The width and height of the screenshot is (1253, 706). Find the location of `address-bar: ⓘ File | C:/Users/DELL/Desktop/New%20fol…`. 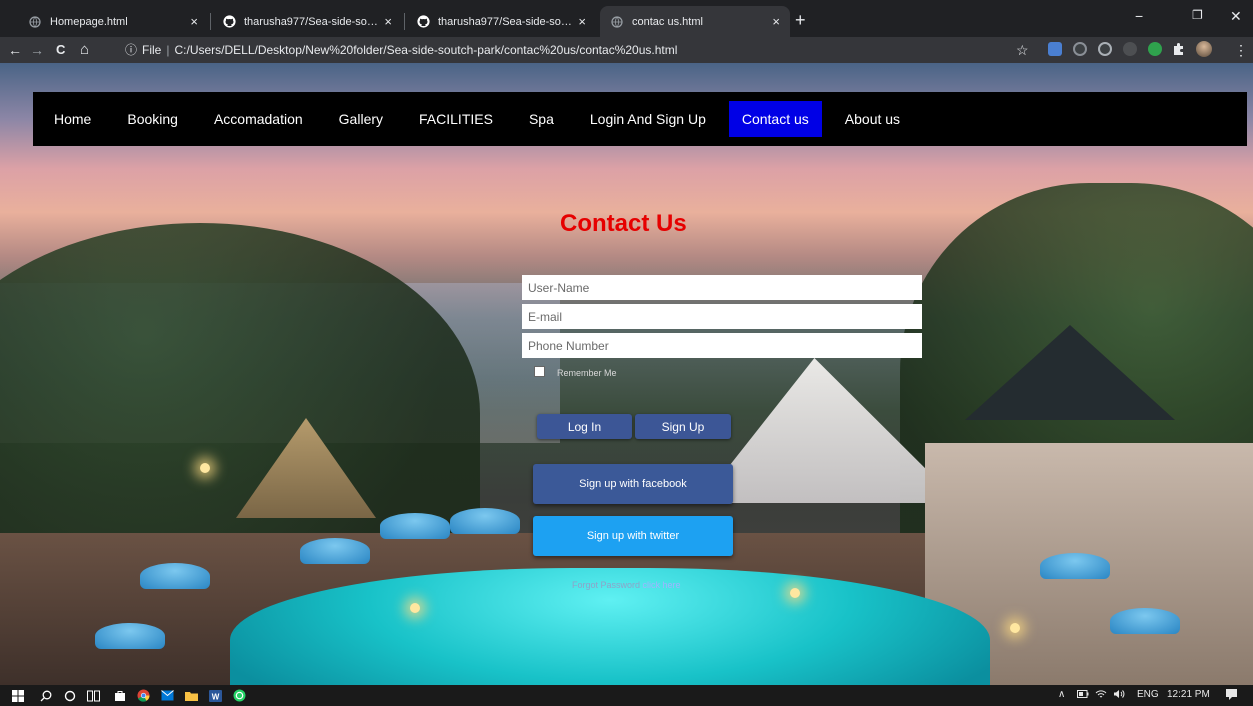

address-bar: ⓘ File | C:/Users/DELL/Desktop/New%20fol… is located at coordinates (565, 50).